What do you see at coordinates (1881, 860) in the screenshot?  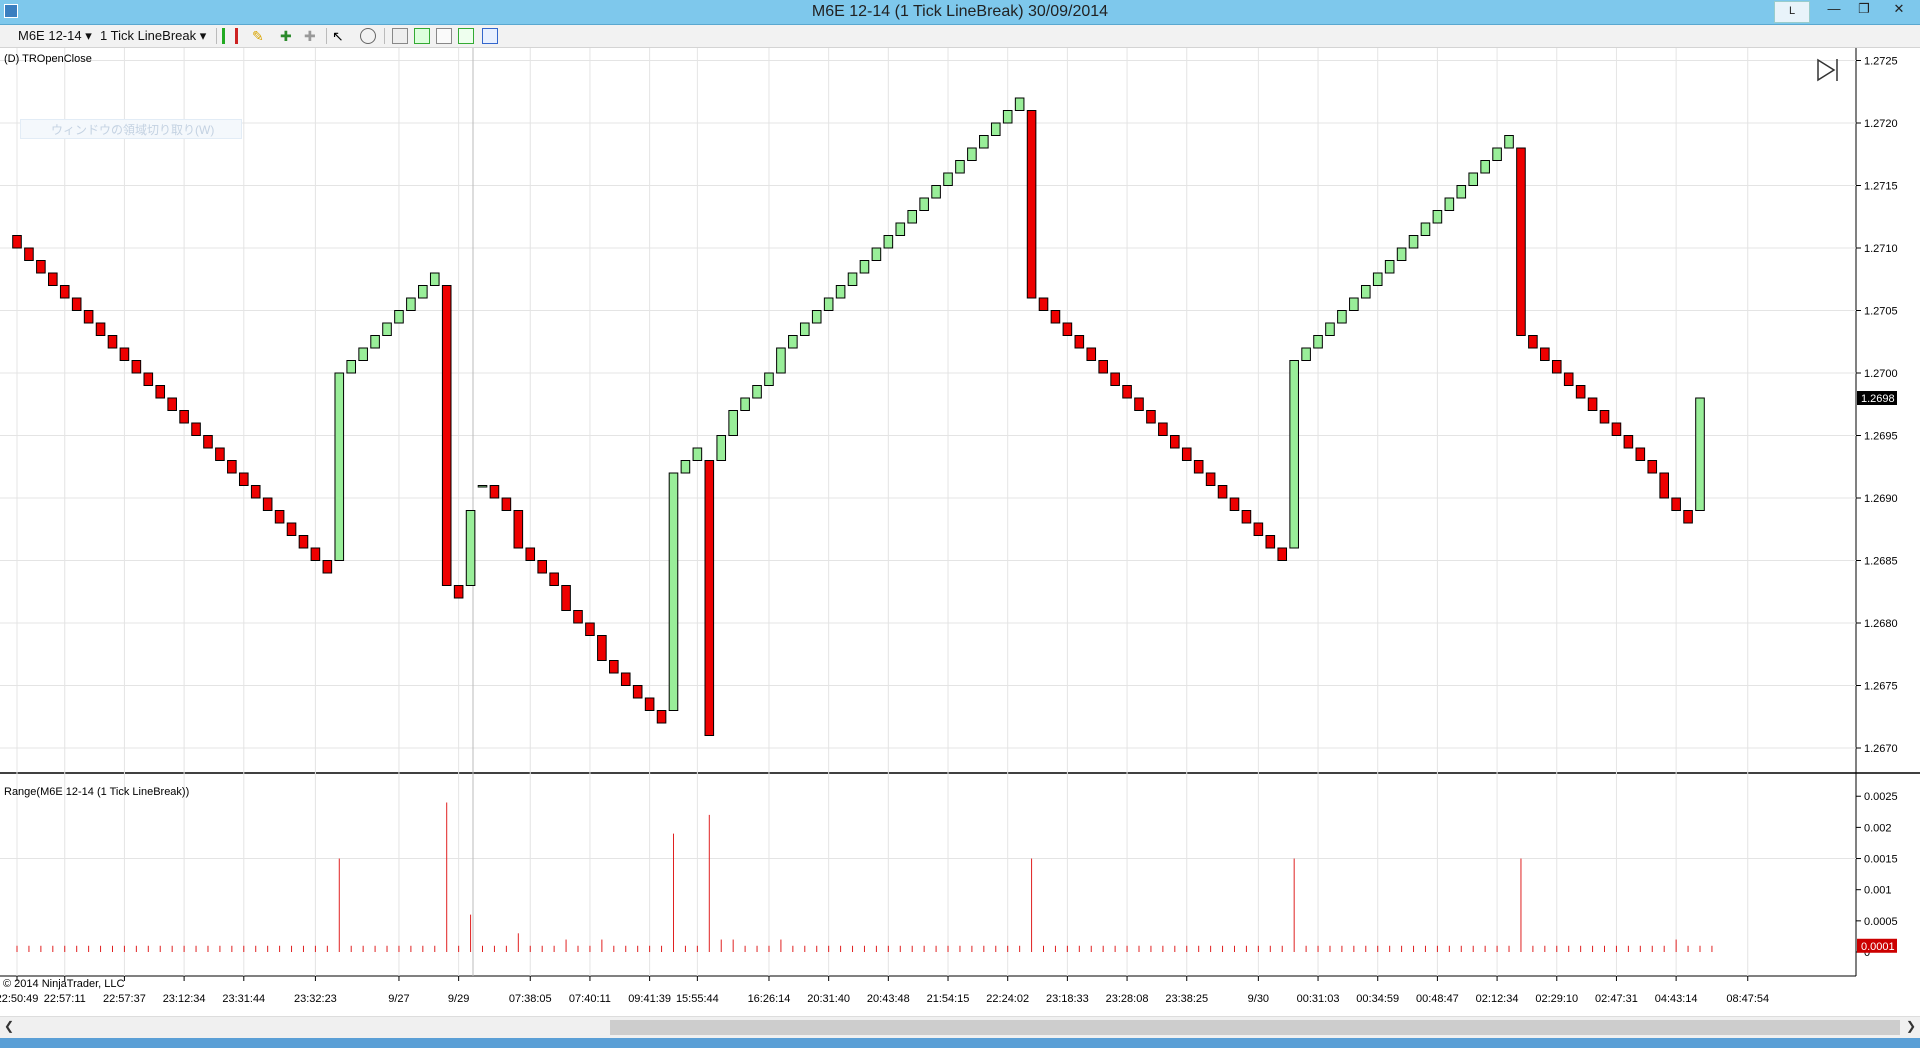 I see `range-tick-label: 0.0015` at bounding box center [1881, 860].